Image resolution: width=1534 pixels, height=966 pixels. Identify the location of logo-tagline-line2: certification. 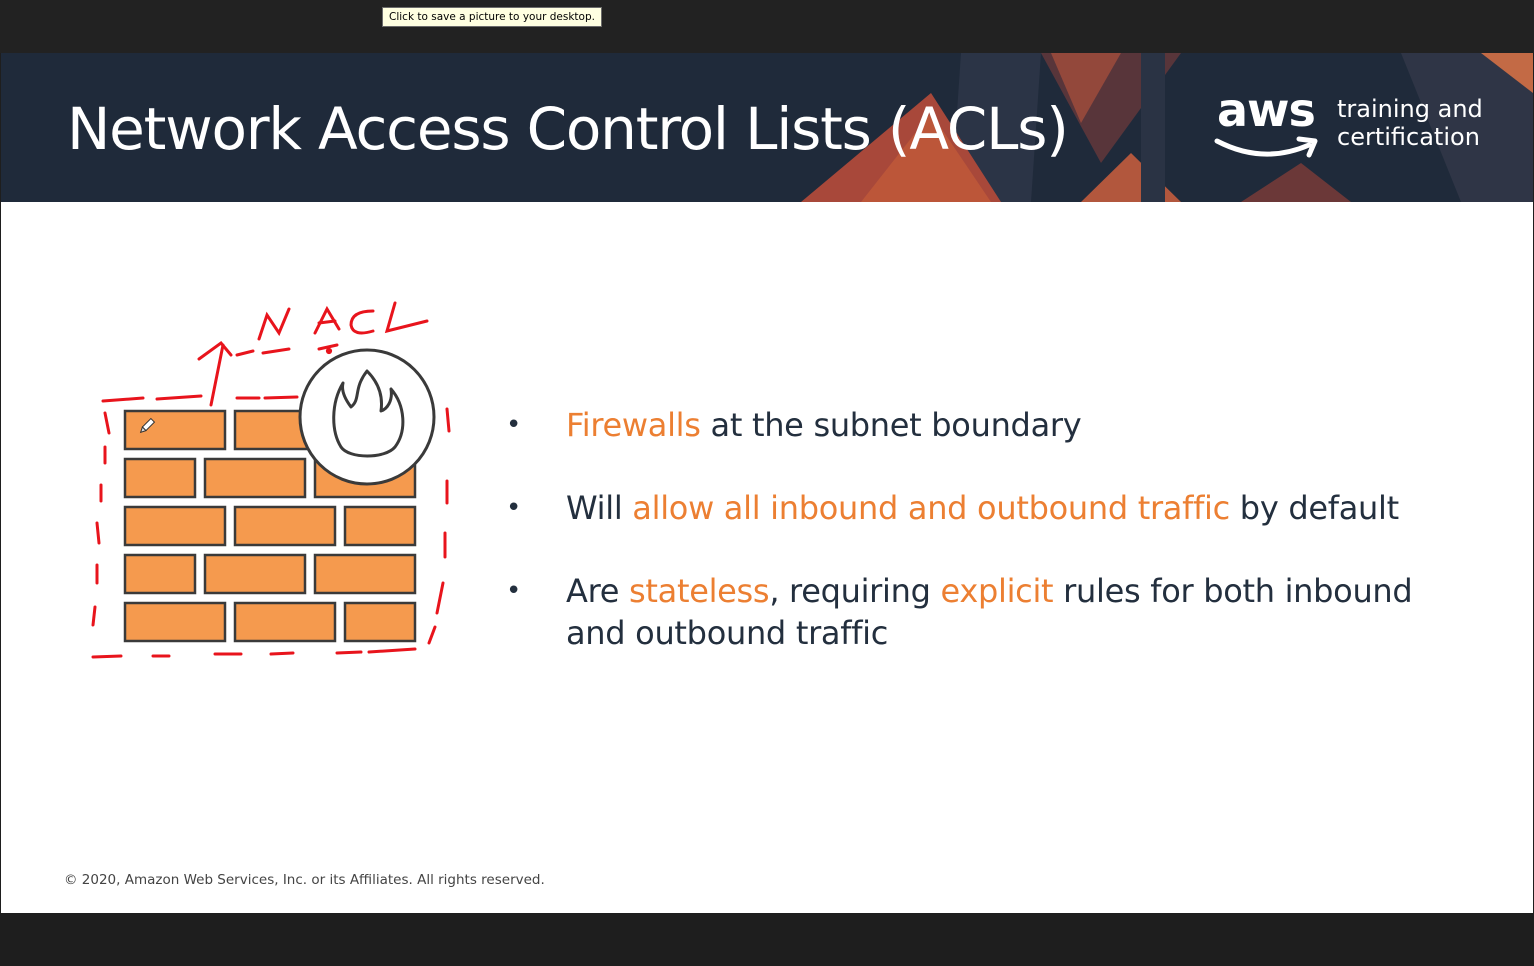
(1408, 137).